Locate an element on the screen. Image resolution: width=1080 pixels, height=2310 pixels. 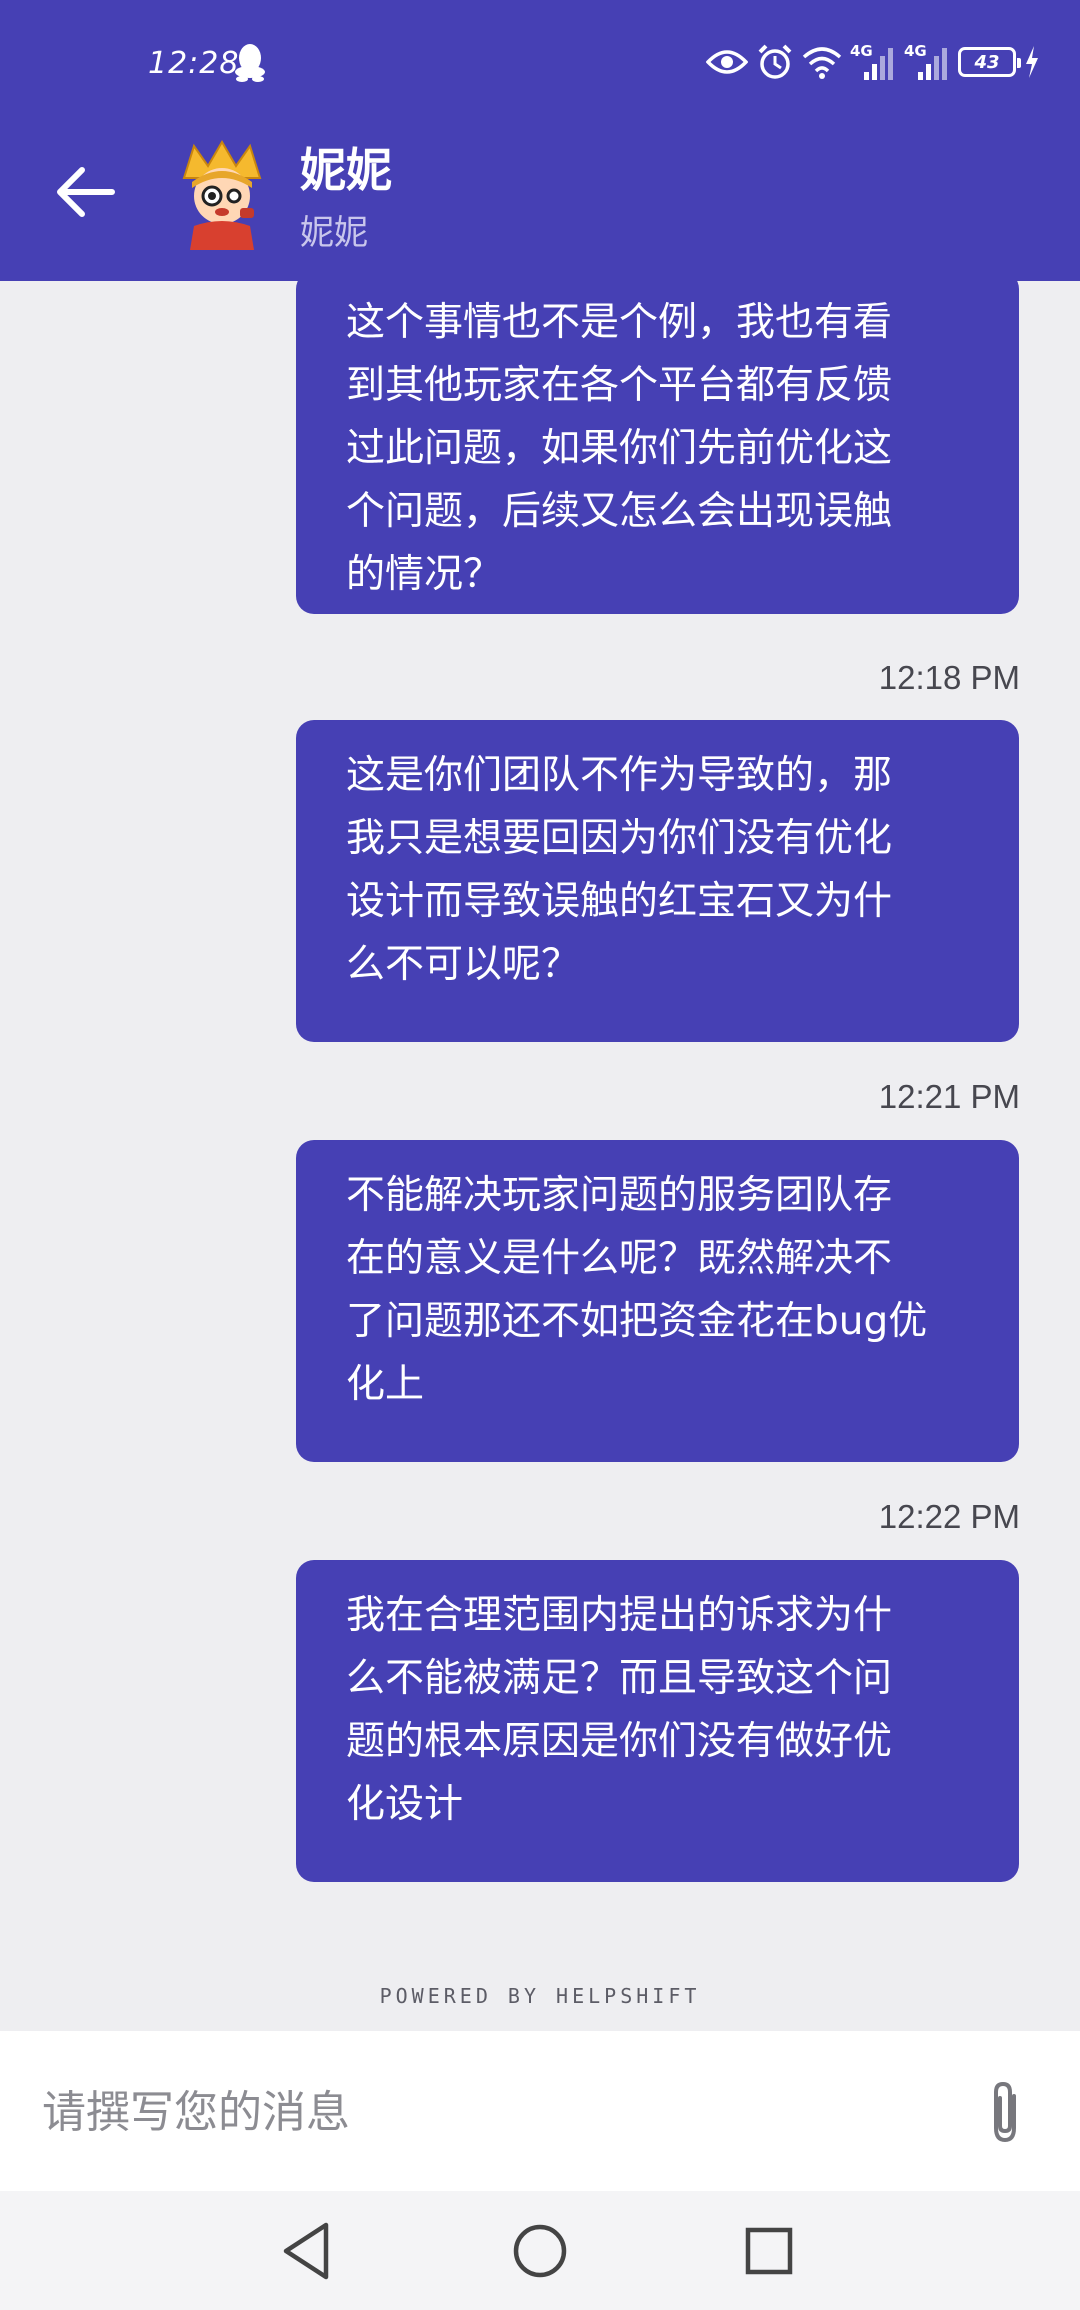
battery-indicator: 43 is located at coordinates (989, 62).